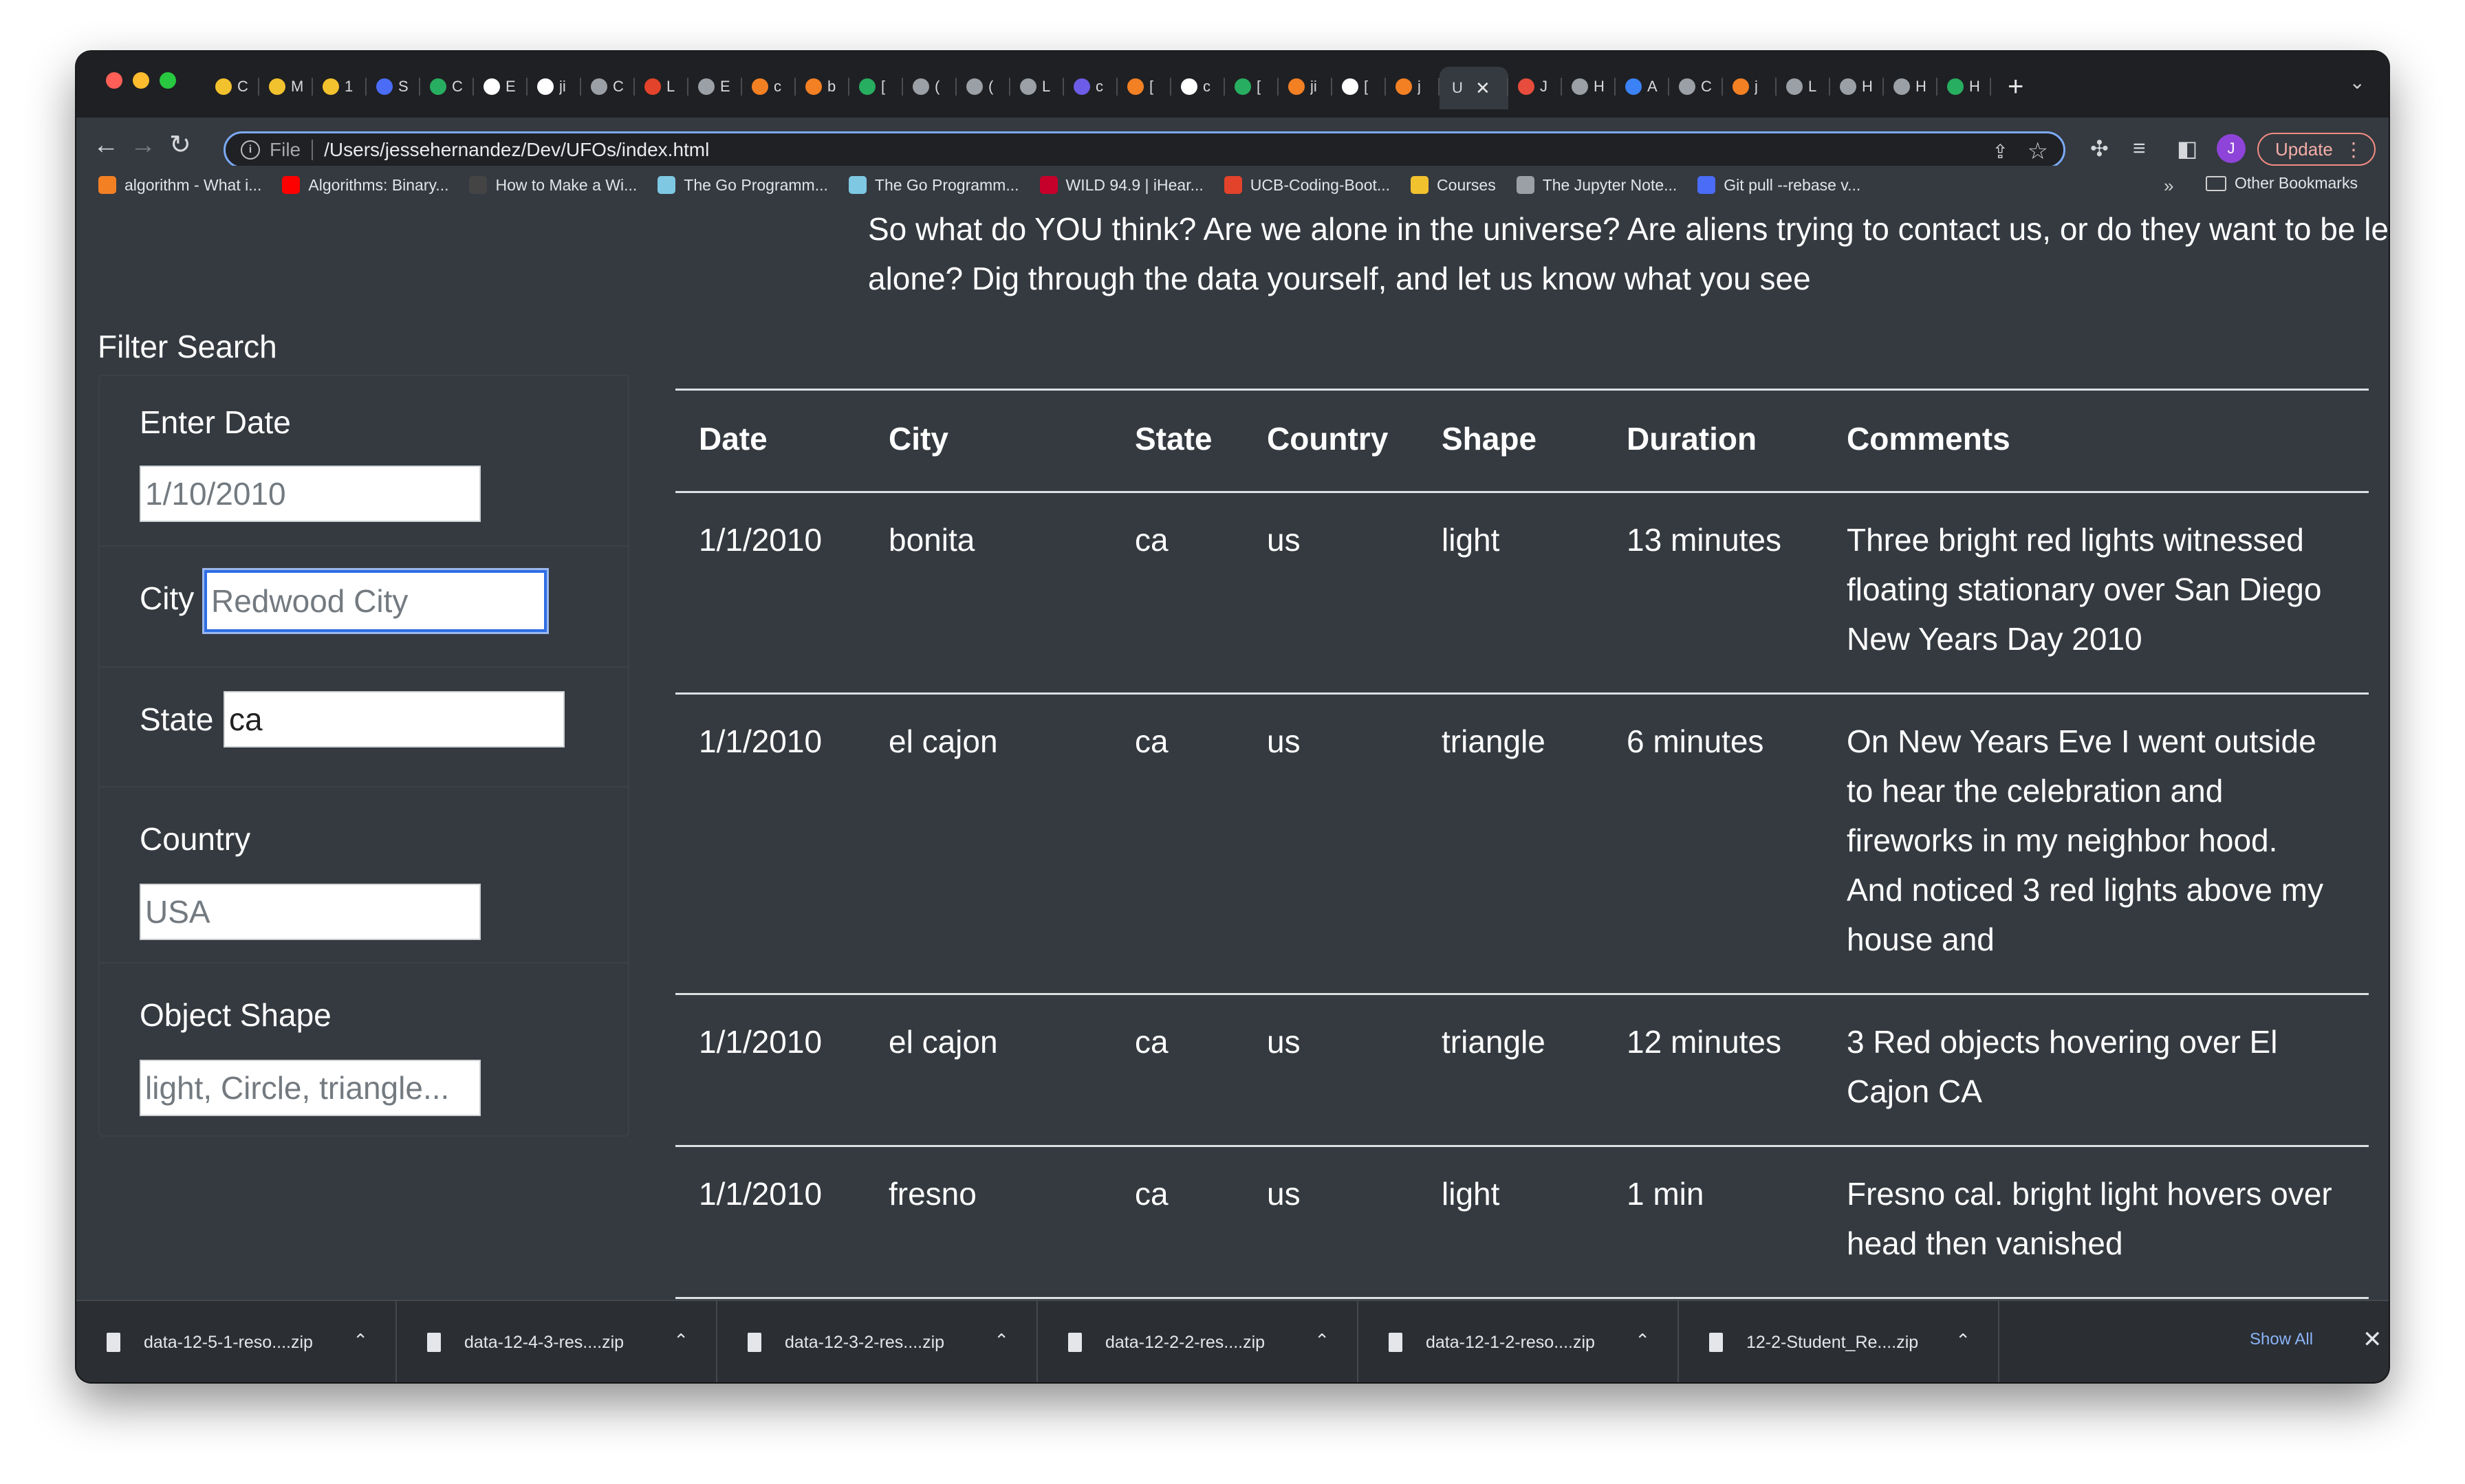  I want to click on zoom-window-button, so click(168, 80).